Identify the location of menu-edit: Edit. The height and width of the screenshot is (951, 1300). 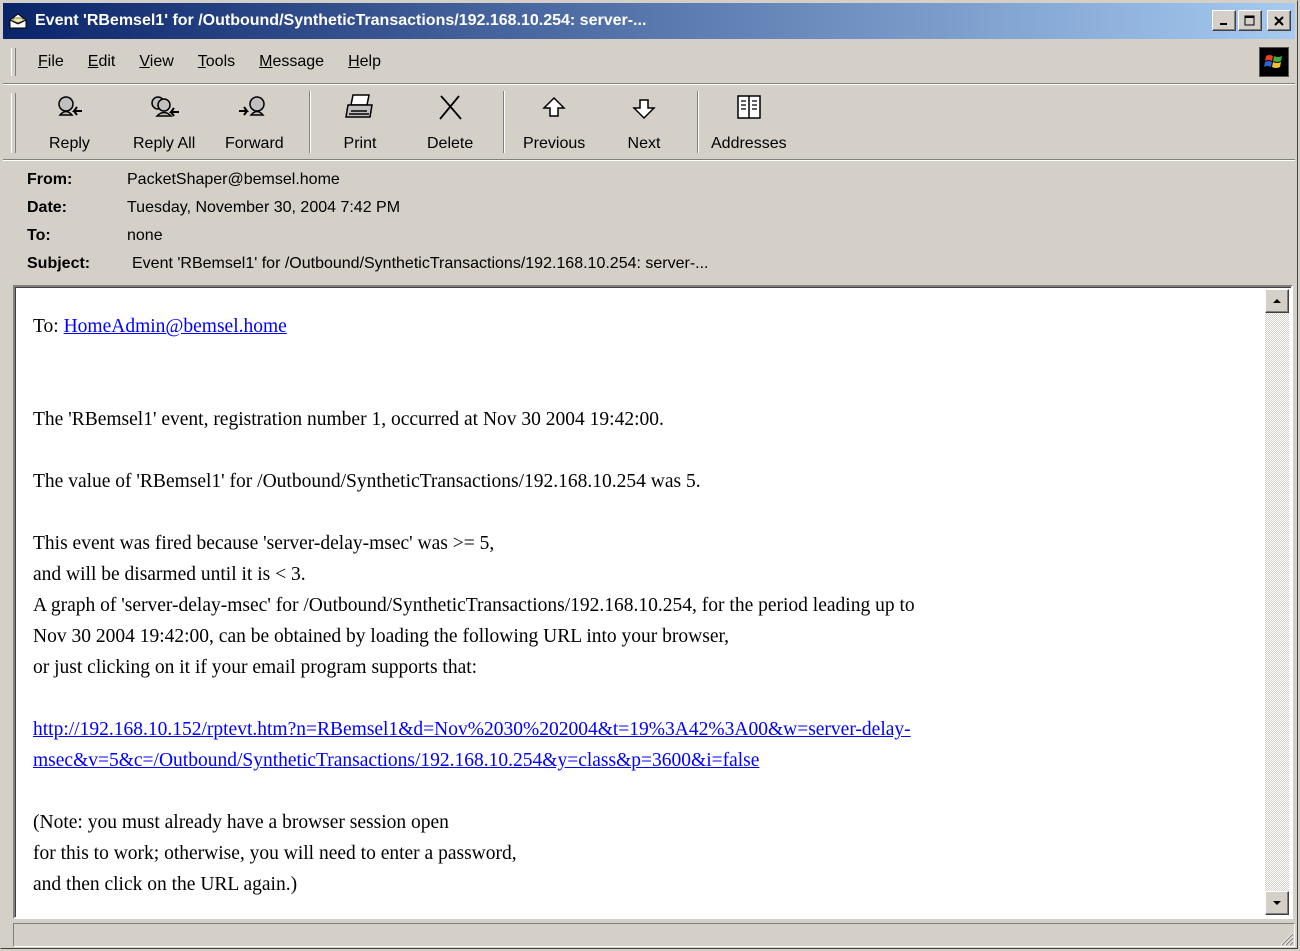
(102, 62).